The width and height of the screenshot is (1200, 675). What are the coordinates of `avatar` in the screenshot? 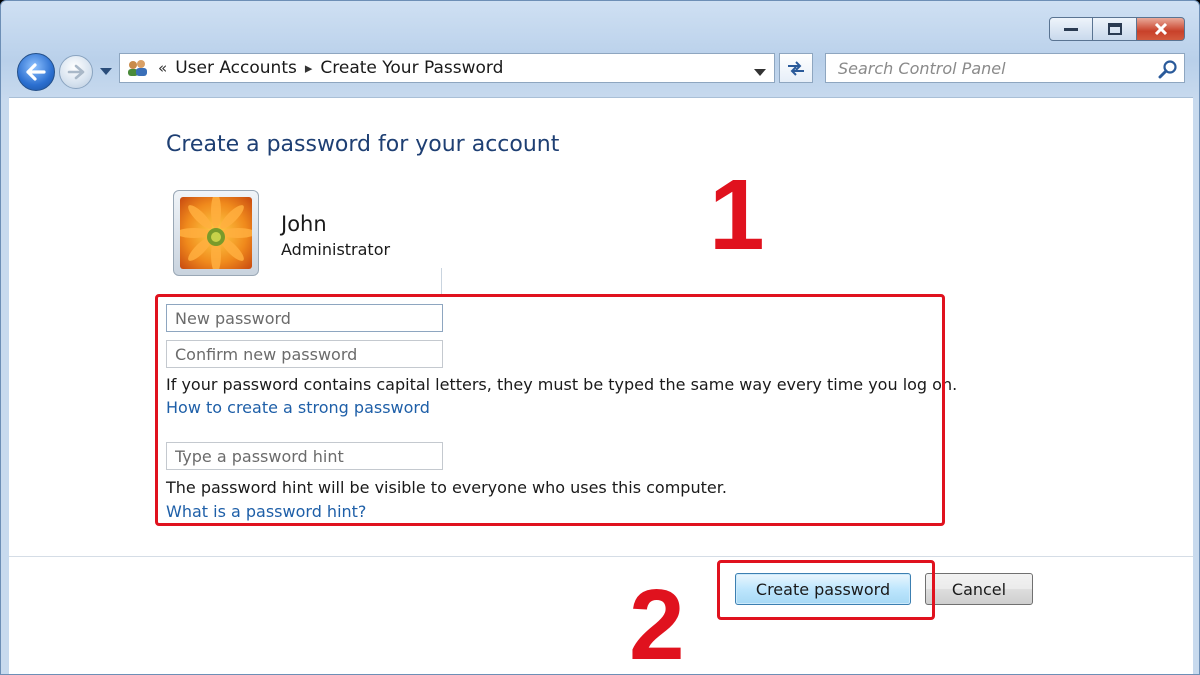 It's located at (216, 233).